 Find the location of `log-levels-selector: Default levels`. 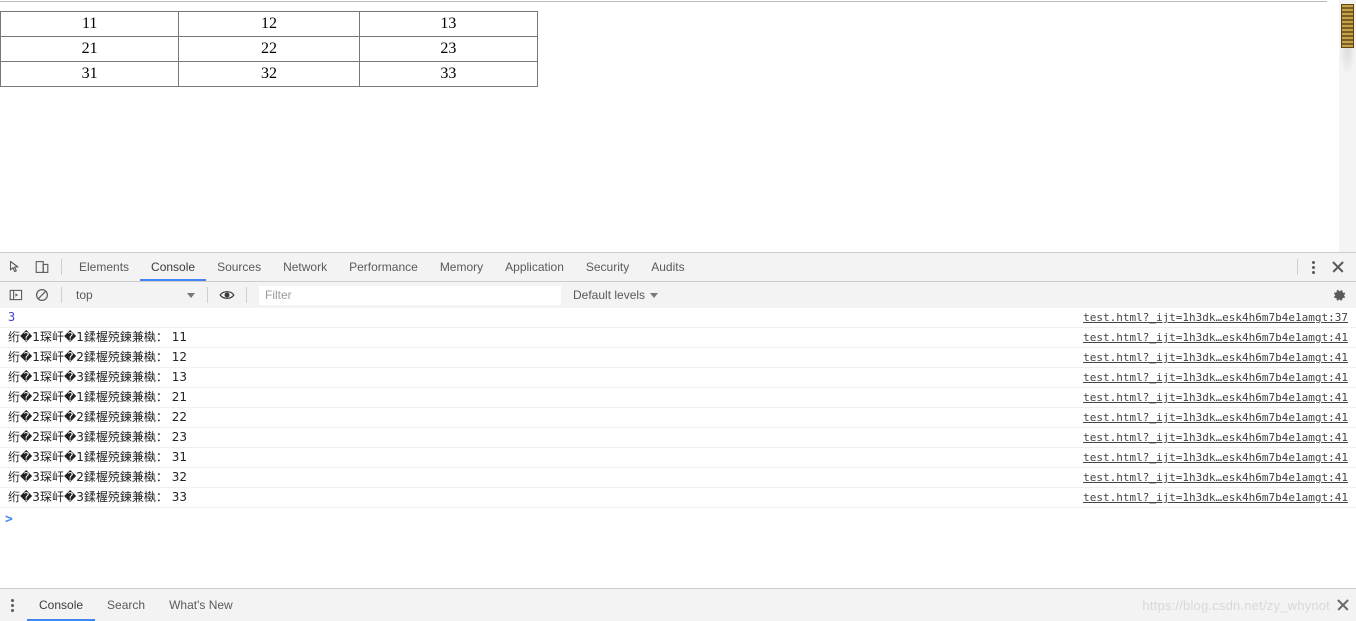

log-levels-selector: Default levels is located at coordinates (616, 295).